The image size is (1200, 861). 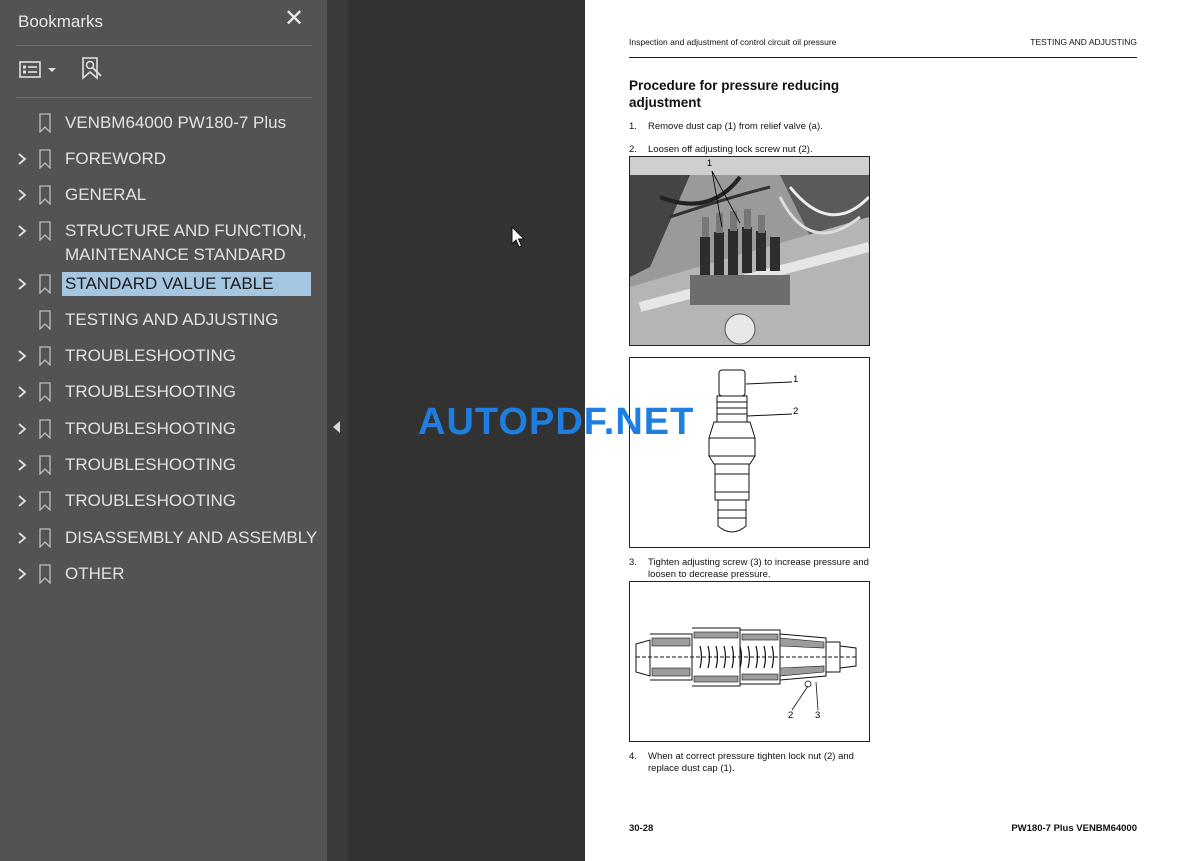 I want to click on list-options-icon, so click(x=37, y=69).